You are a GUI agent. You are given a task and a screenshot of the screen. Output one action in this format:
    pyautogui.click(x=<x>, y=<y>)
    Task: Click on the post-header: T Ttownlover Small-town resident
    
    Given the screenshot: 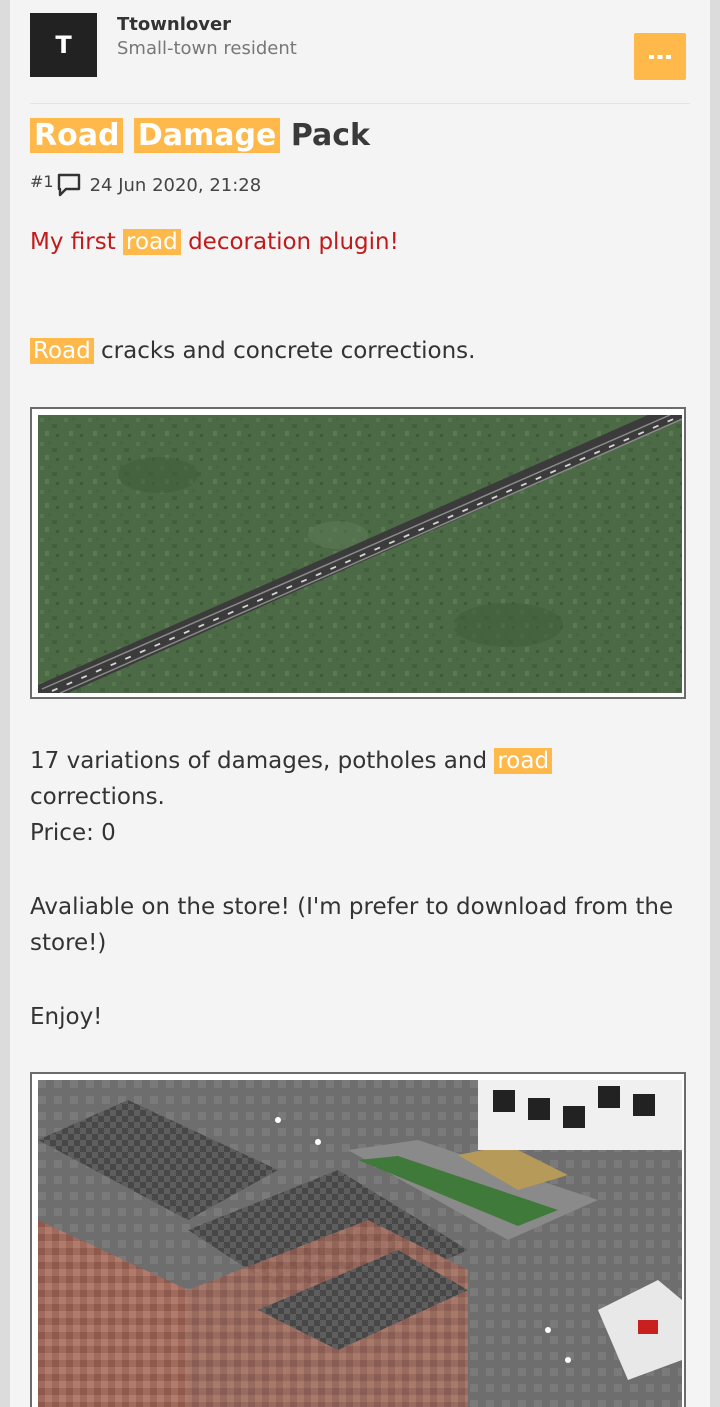 What is the action you would take?
    pyautogui.click(x=360, y=52)
    